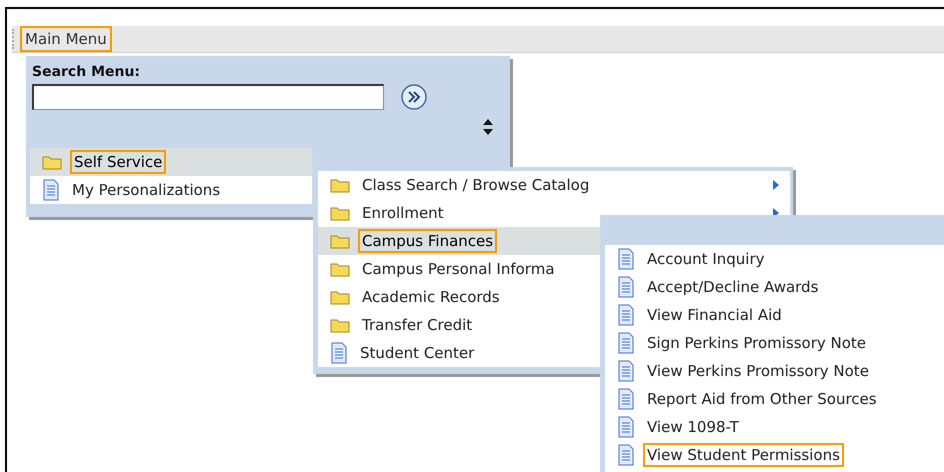 Image resolution: width=944 pixels, height=472 pixels. Describe the element at coordinates (171, 190) in the screenshot. I see `menu-item: My Personalizations` at that location.